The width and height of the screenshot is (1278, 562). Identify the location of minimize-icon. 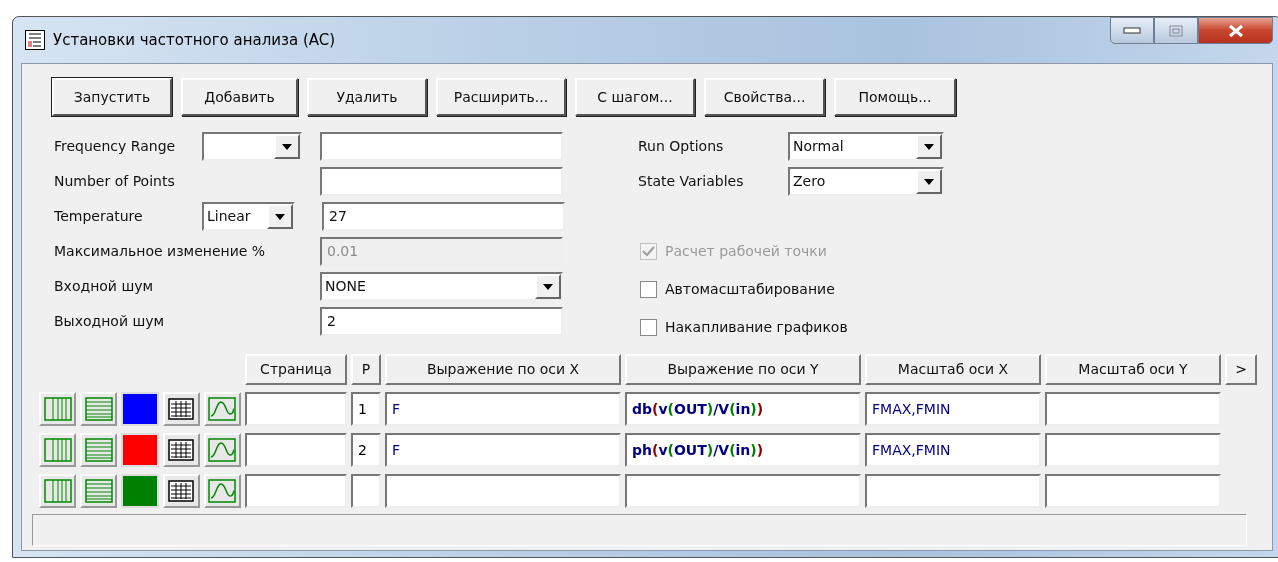
(1132, 30).